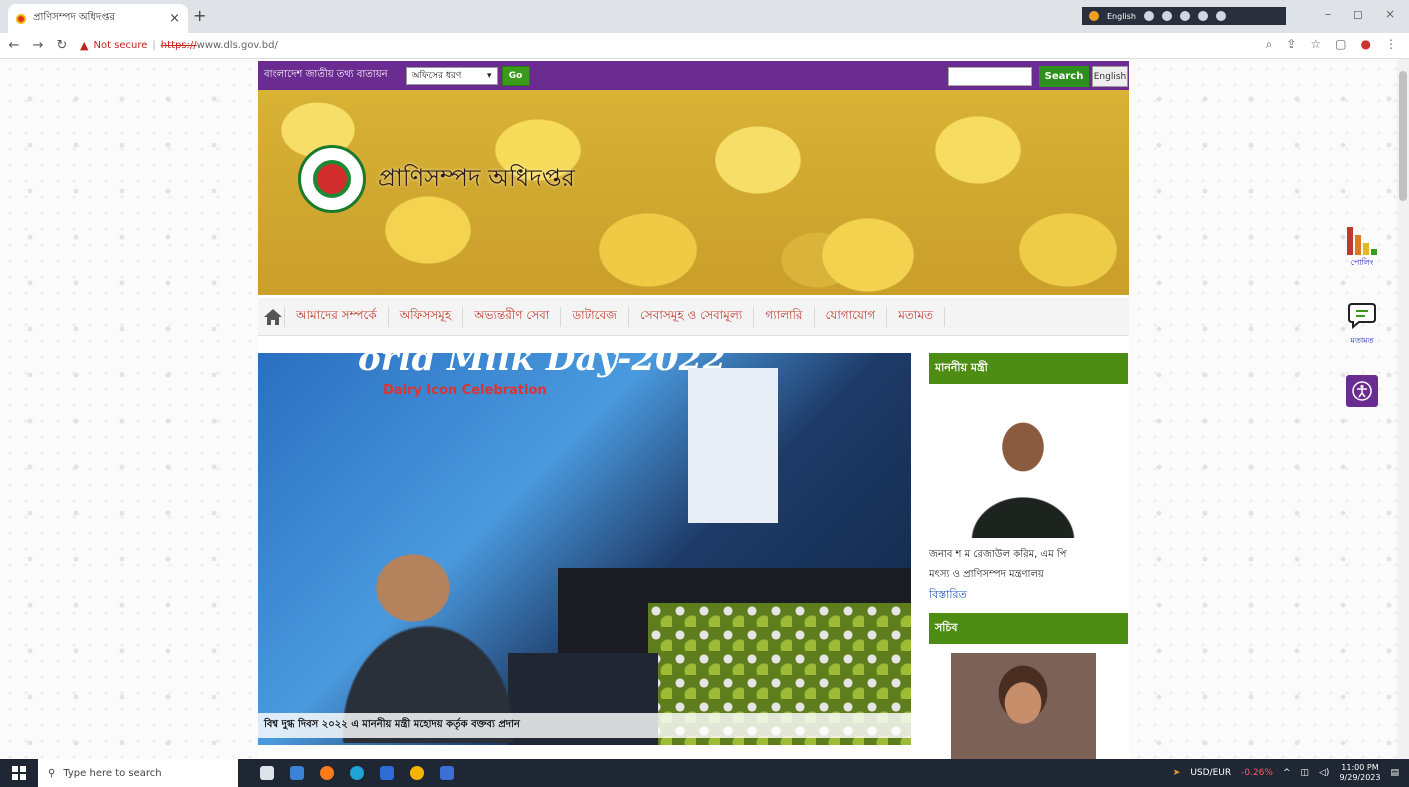 This screenshot has height=787, width=1409. What do you see at coordinates (1391, 44) in the screenshot?
I see `menu-dots-icon: ⋮` at bounding box center [1391, 44].